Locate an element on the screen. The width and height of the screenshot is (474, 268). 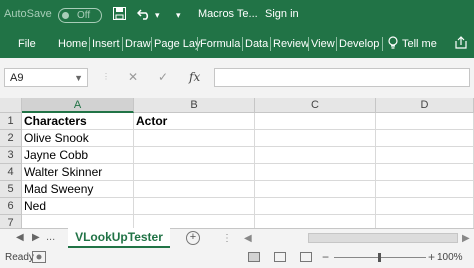
cell-d3 is located at coordinates (425, 155).